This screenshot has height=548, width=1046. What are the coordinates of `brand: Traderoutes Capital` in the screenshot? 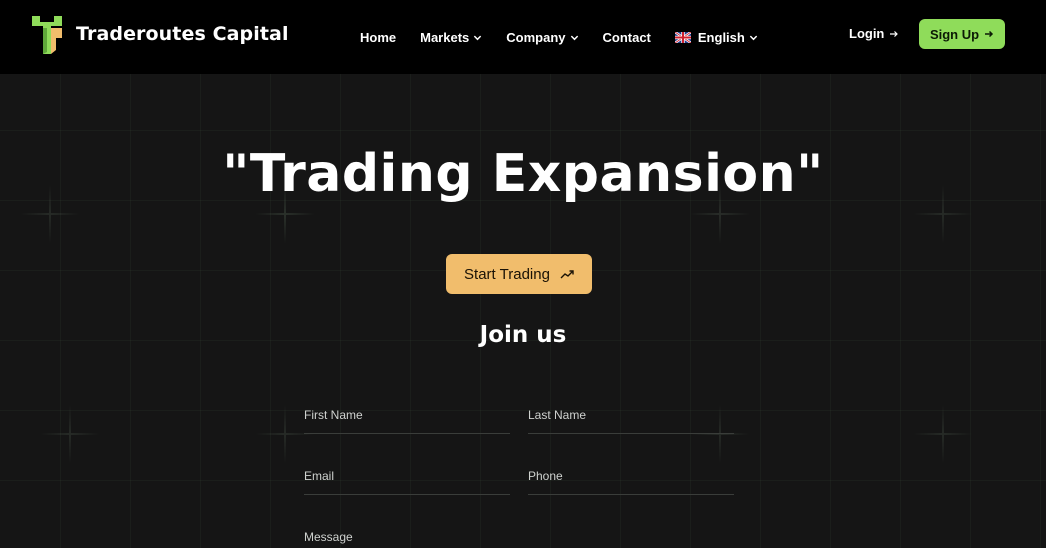 It's located at (160, 34).